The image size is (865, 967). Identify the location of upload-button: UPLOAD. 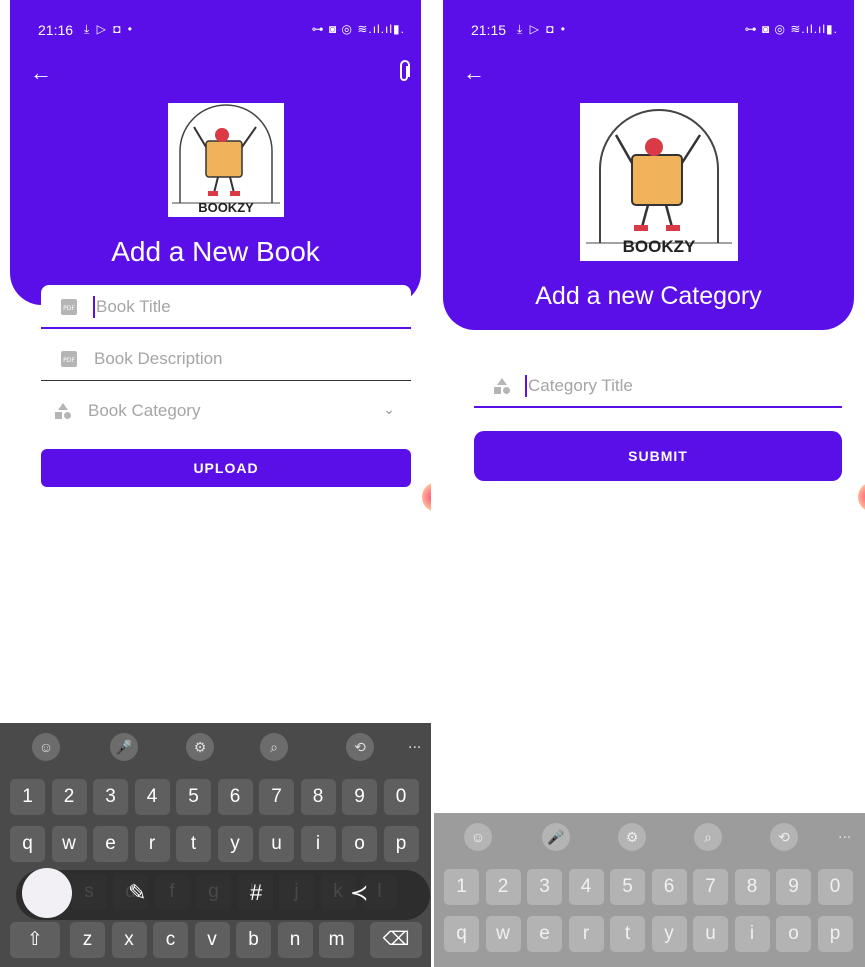
(226, 468).